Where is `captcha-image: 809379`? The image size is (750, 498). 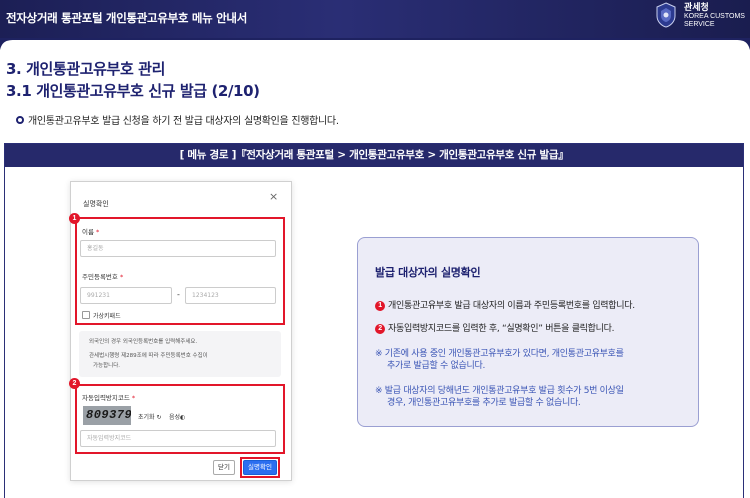
captcha-image: 809379 is located at coordinates (107, 415).